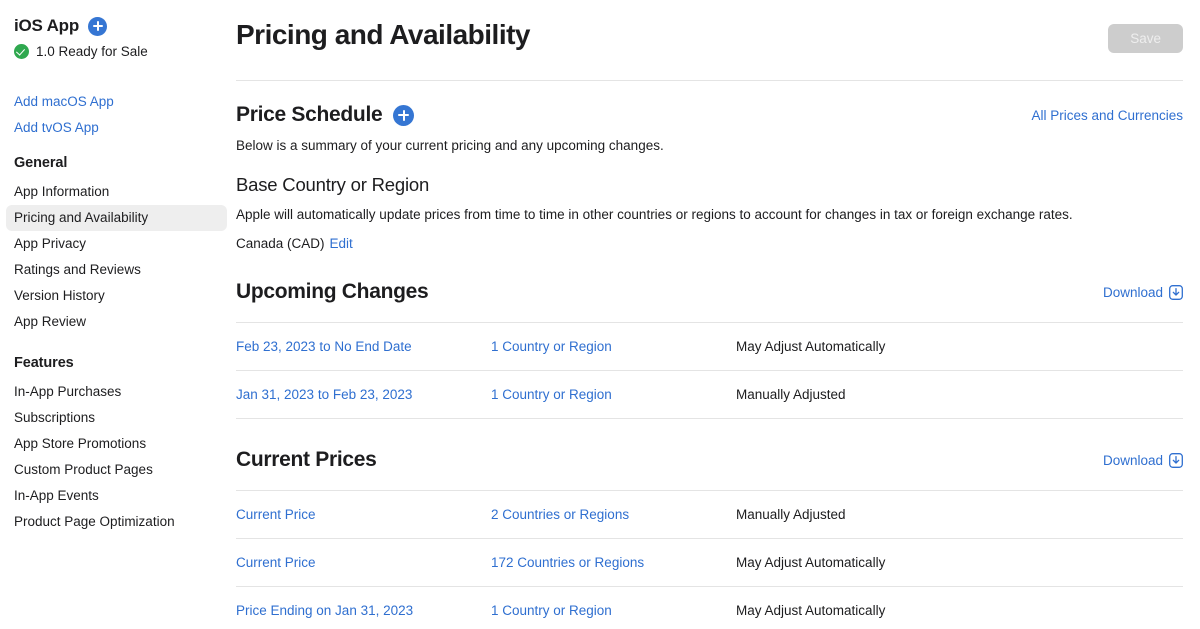 This screenshot has width=1200, height=629. What do you see at coordinates (709, 460) in the screenshot?
I see `current-prices-header: Current Prices Download` at bounding box center [709, 460].